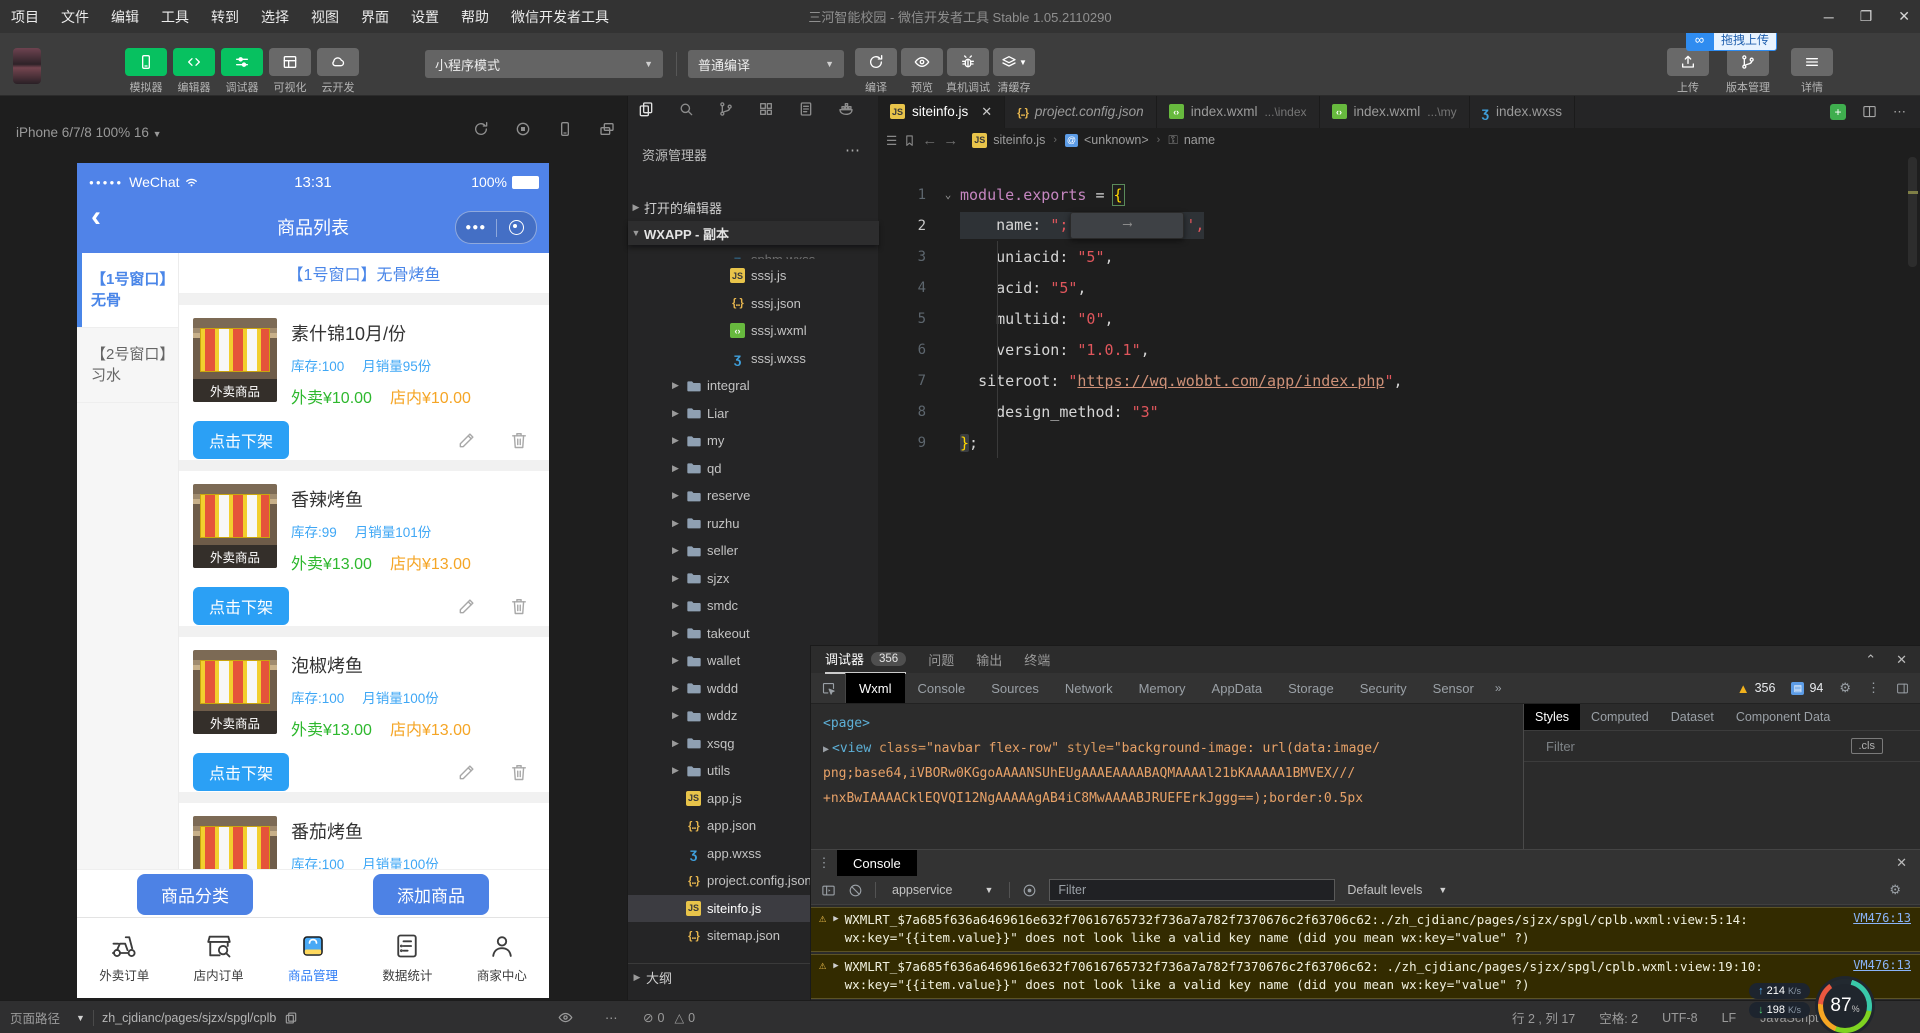 The width and height of the screenshot is (1920, 1033). I want to click on more-actions-icon: ⋯, so click(1899, 112).